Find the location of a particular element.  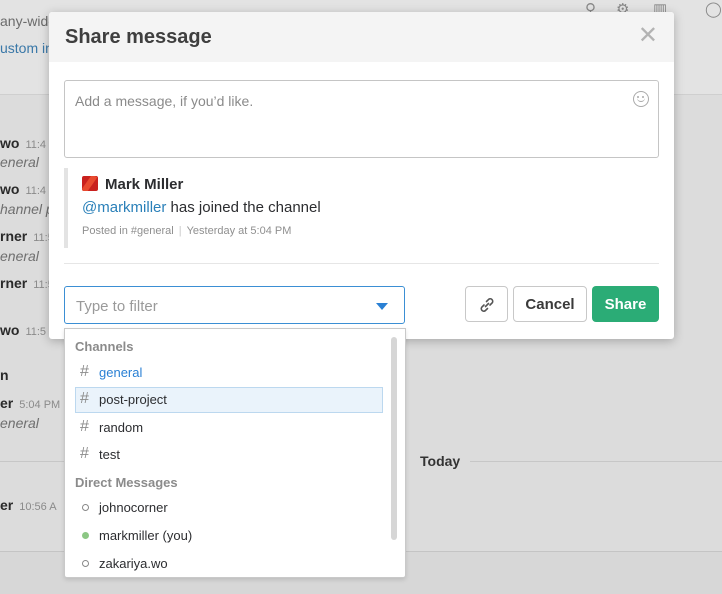

channel-filter-input is located at coordinates (221, 306).